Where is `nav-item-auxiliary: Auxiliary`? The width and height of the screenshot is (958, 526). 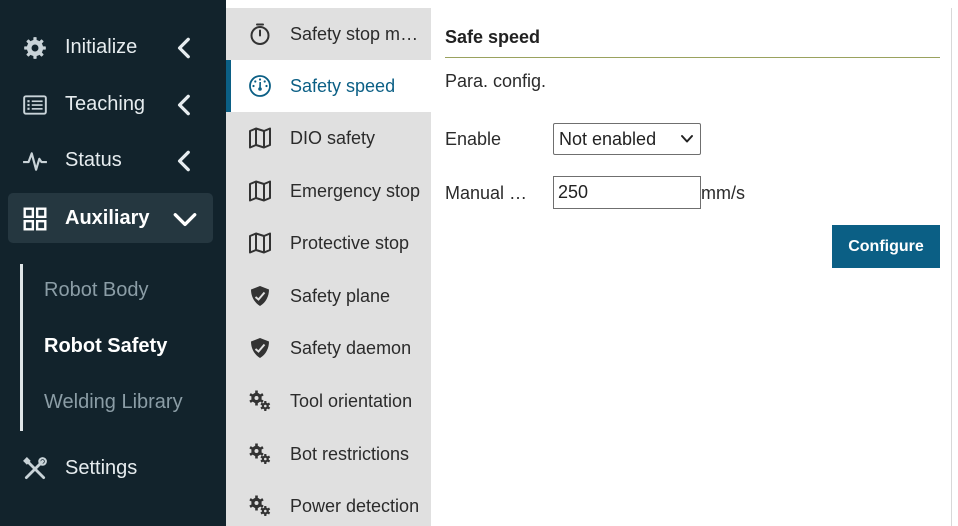 nav-item-auxiliary: Auxiliary is located at coordinates (110, 218).